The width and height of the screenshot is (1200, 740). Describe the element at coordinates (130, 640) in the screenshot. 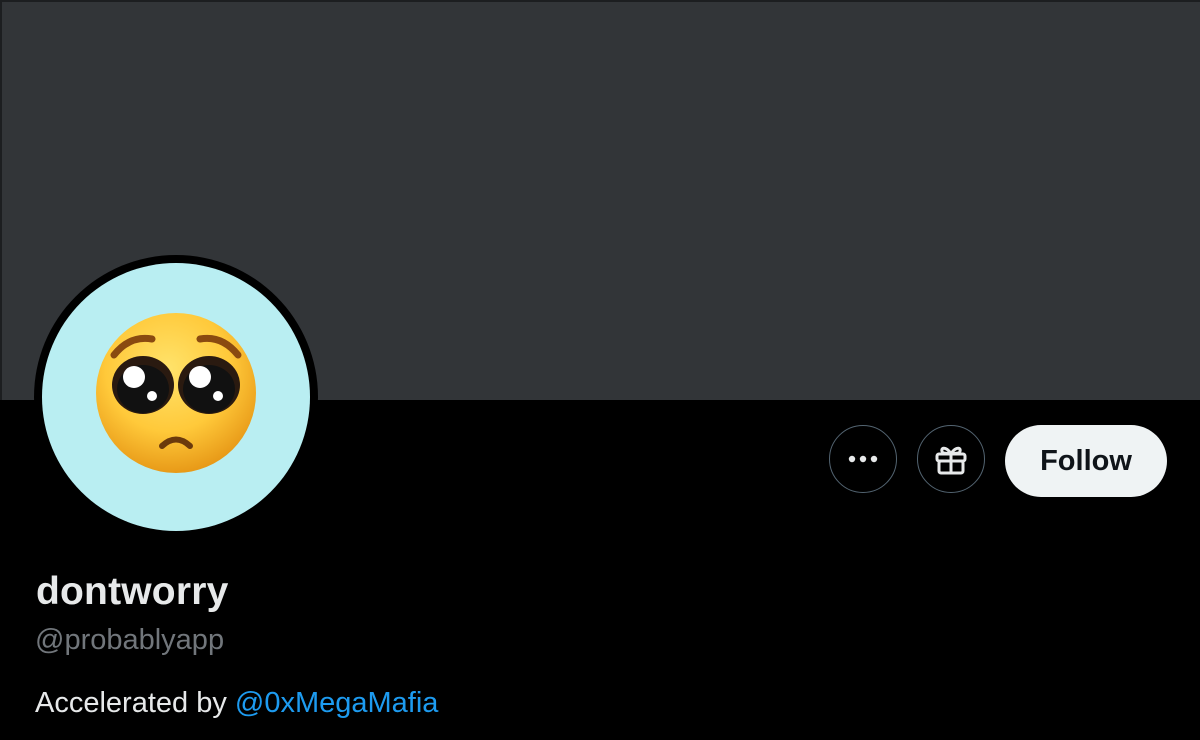

I see `user-handle: @probablyapp` at that location.